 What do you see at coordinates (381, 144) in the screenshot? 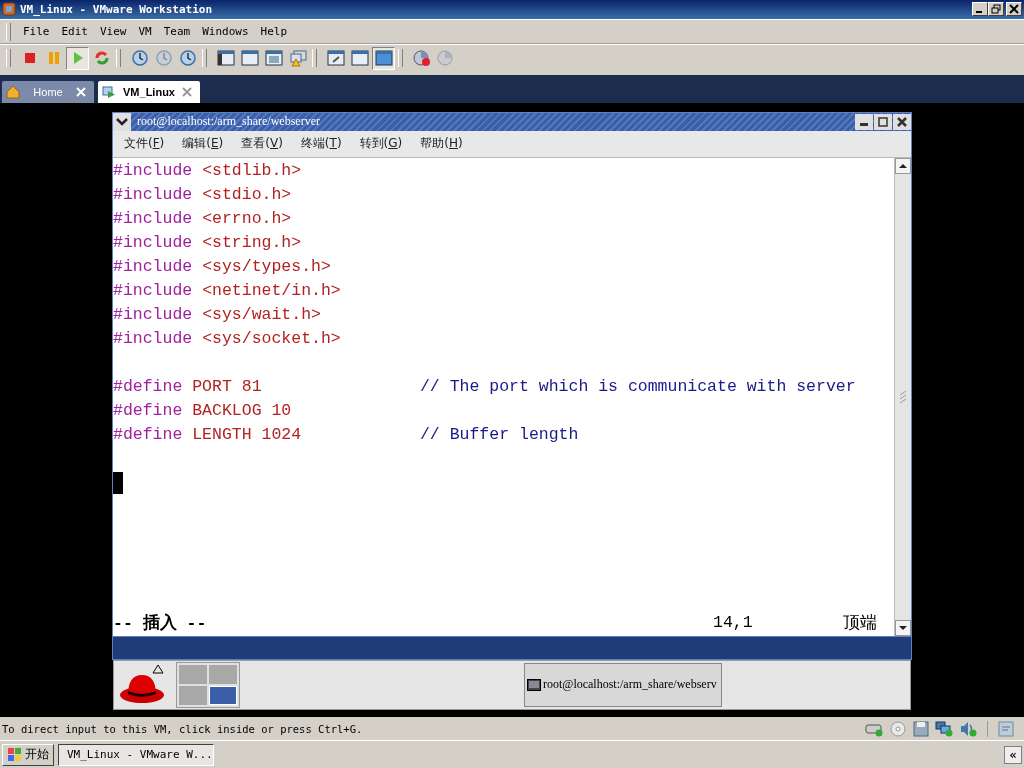
I see `menu-item: 转到(G)` at bounding box center [381, 144].